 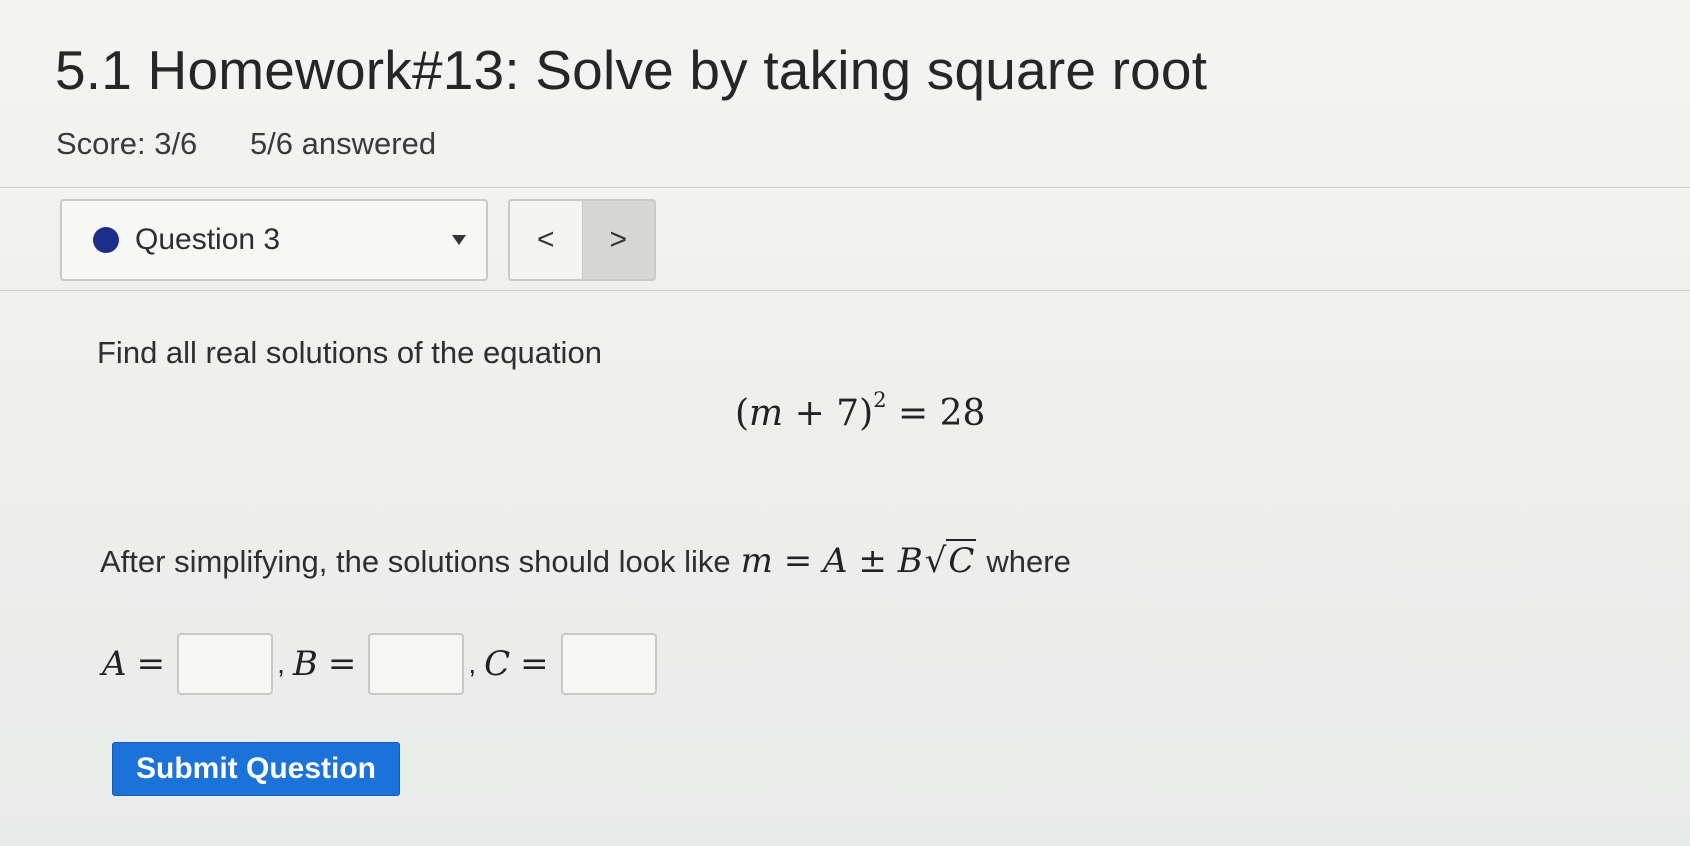 What do you see at coordinates (256, 769) in the screenshot?
I see `submit-question-button: Submit Question` at bounding box center [256, 769].